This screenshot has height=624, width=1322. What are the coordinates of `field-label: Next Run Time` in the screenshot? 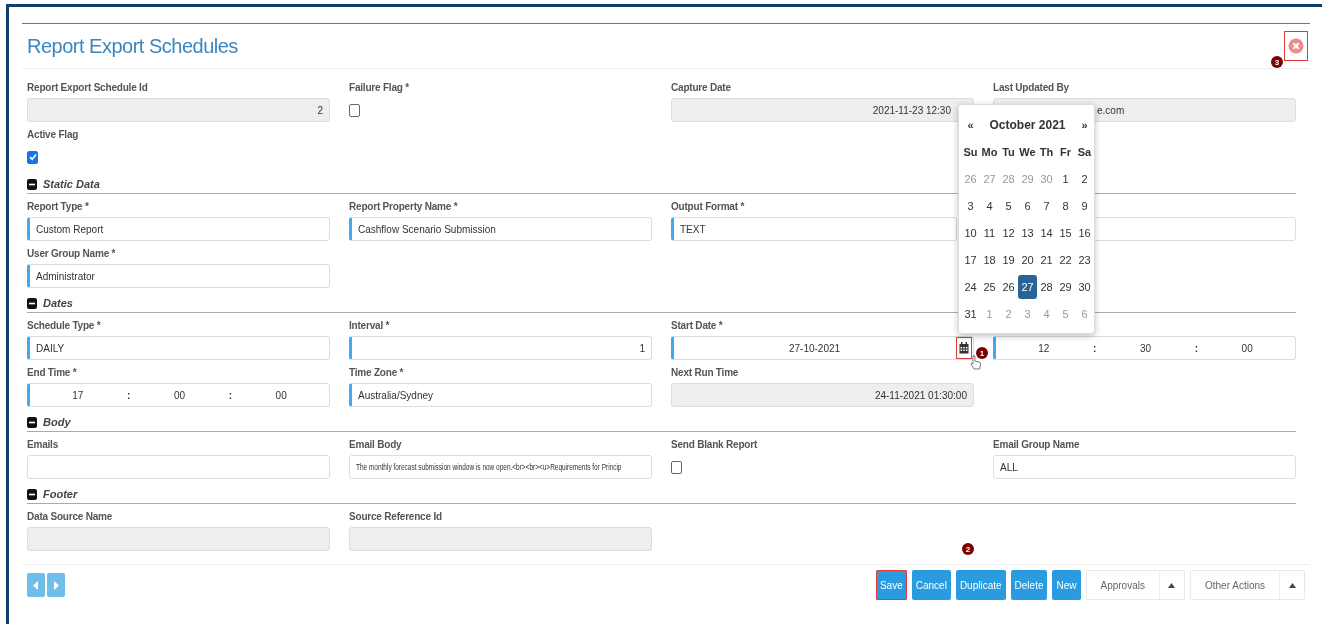 It's located at (705, 373).